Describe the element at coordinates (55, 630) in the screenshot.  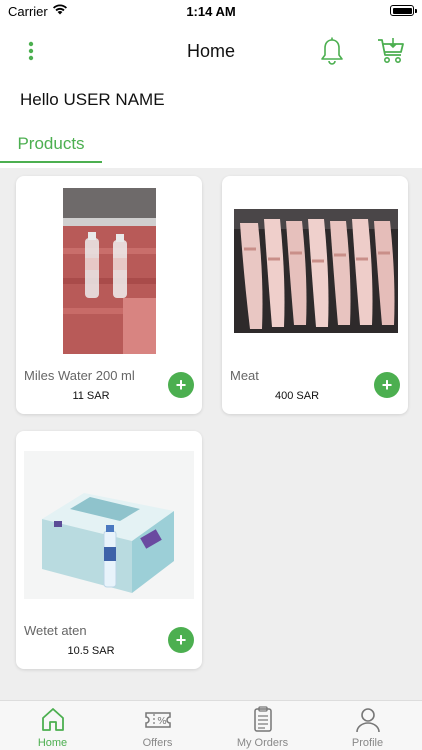
I see `product-name: Wetet aten` at that location.